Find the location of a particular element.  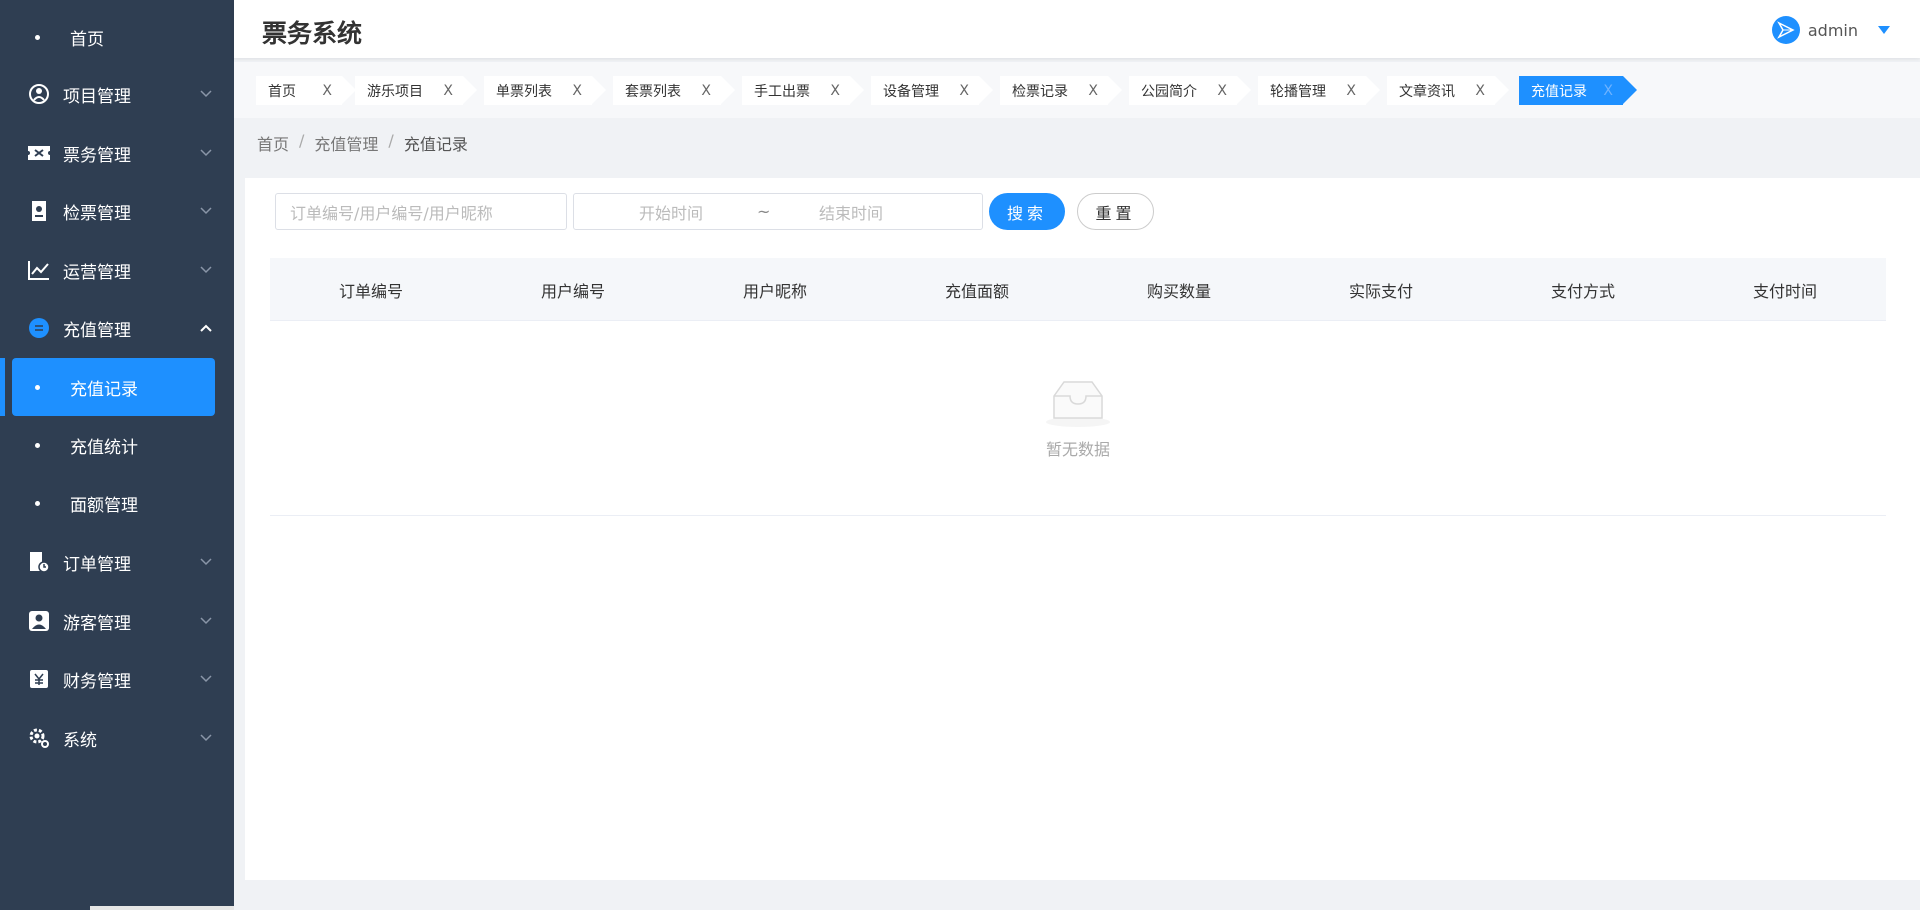

tag-label: 单票列表 is located at coordinates (524, 91).